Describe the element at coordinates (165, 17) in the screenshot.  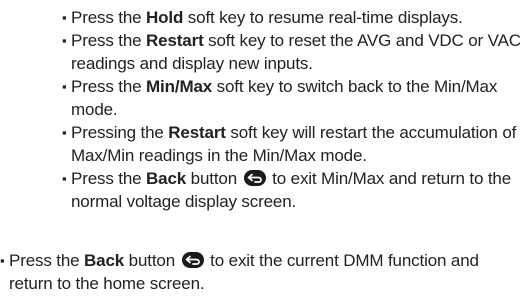
I see `soft-key-name: Hold` at that location.